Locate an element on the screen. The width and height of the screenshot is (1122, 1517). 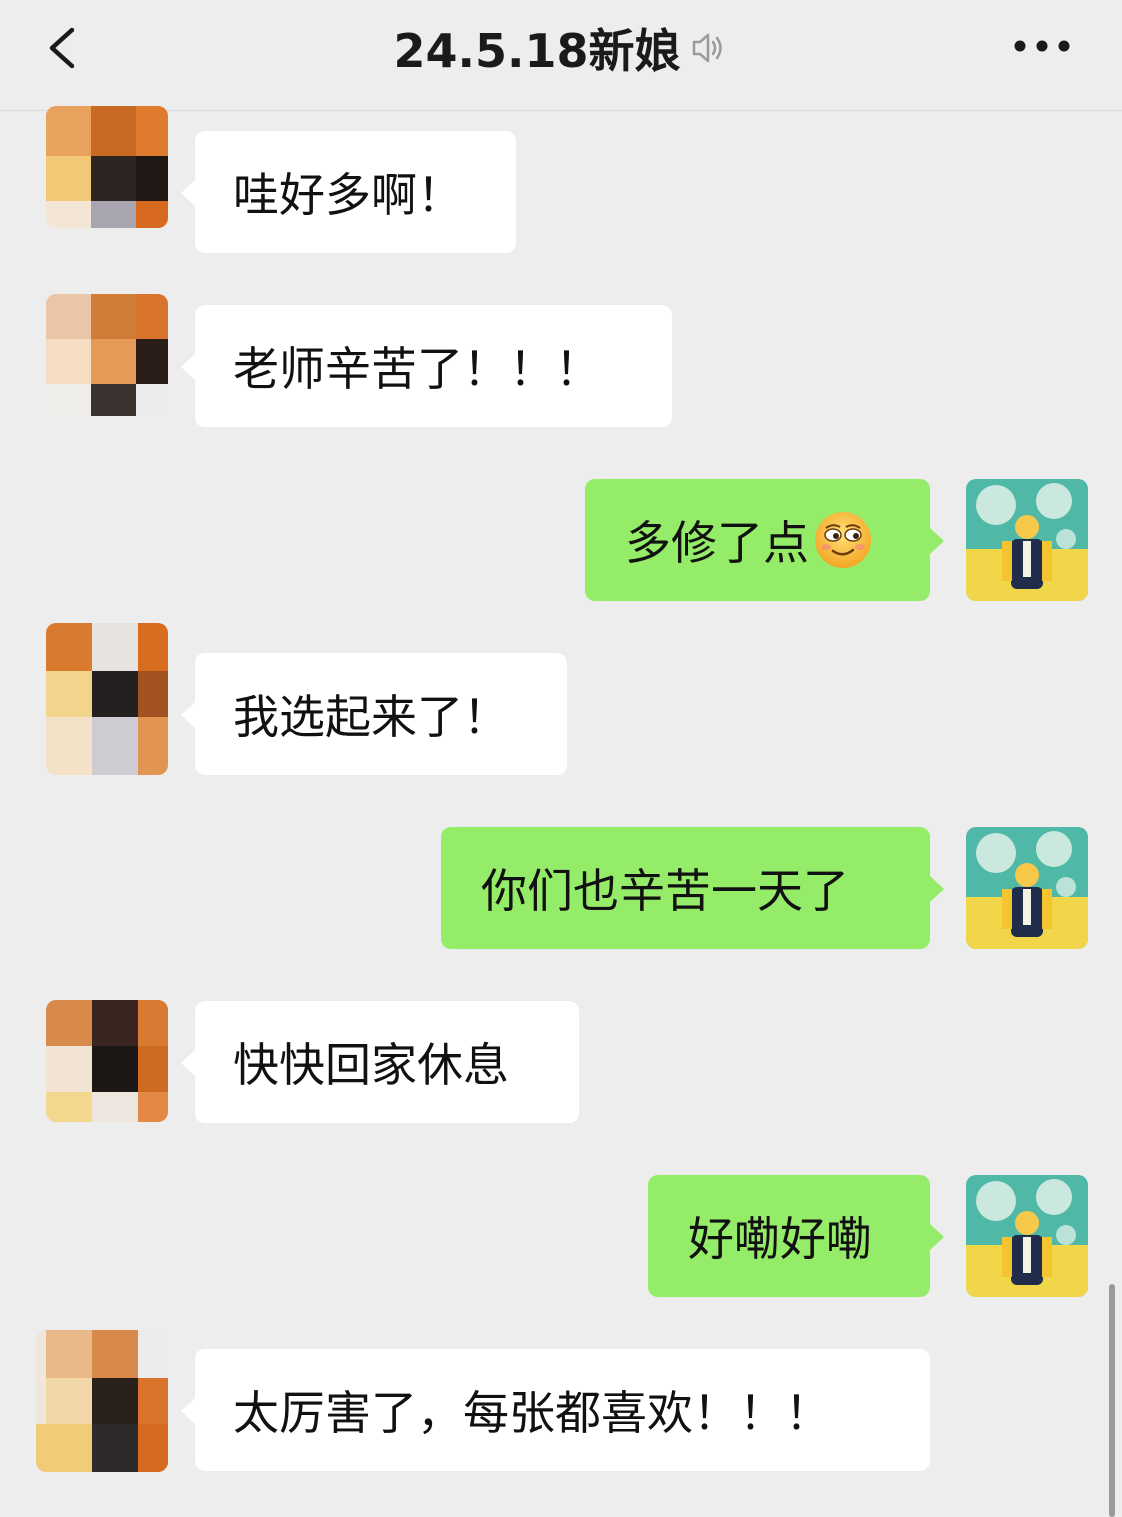
message-bubble-incoming: 快快回家休息 is located at coordinates (380, 1062).